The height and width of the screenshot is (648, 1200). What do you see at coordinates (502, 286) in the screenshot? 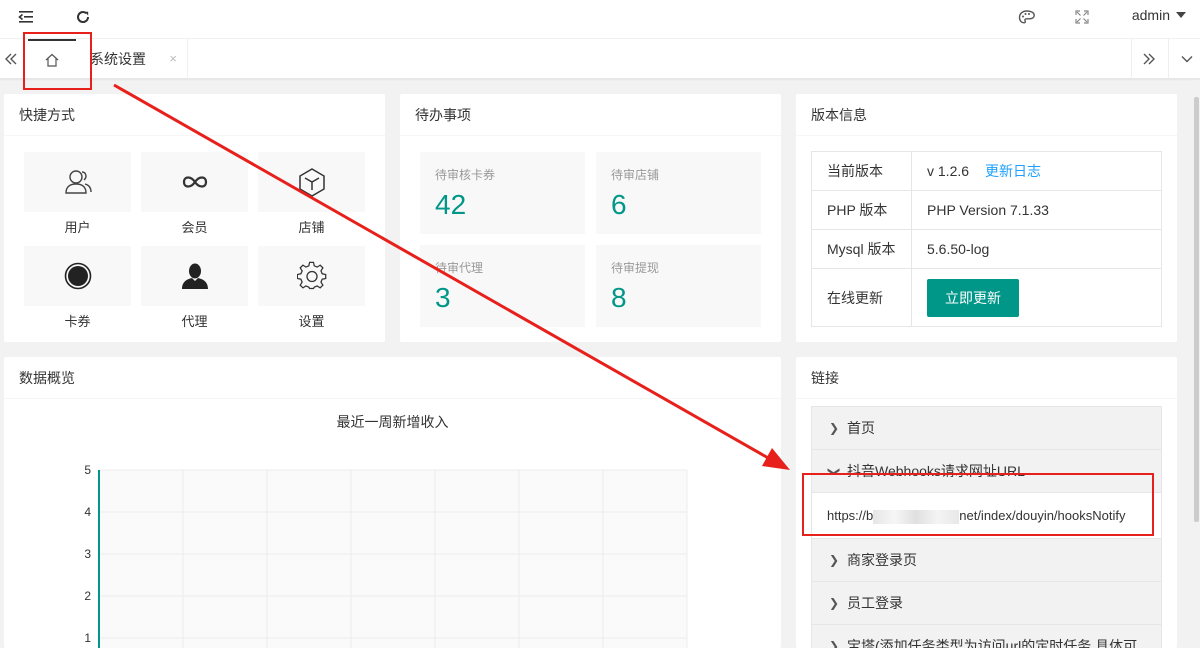
I see `todo-agent-review: 待审代理 3` at bounding box center [502, 286].